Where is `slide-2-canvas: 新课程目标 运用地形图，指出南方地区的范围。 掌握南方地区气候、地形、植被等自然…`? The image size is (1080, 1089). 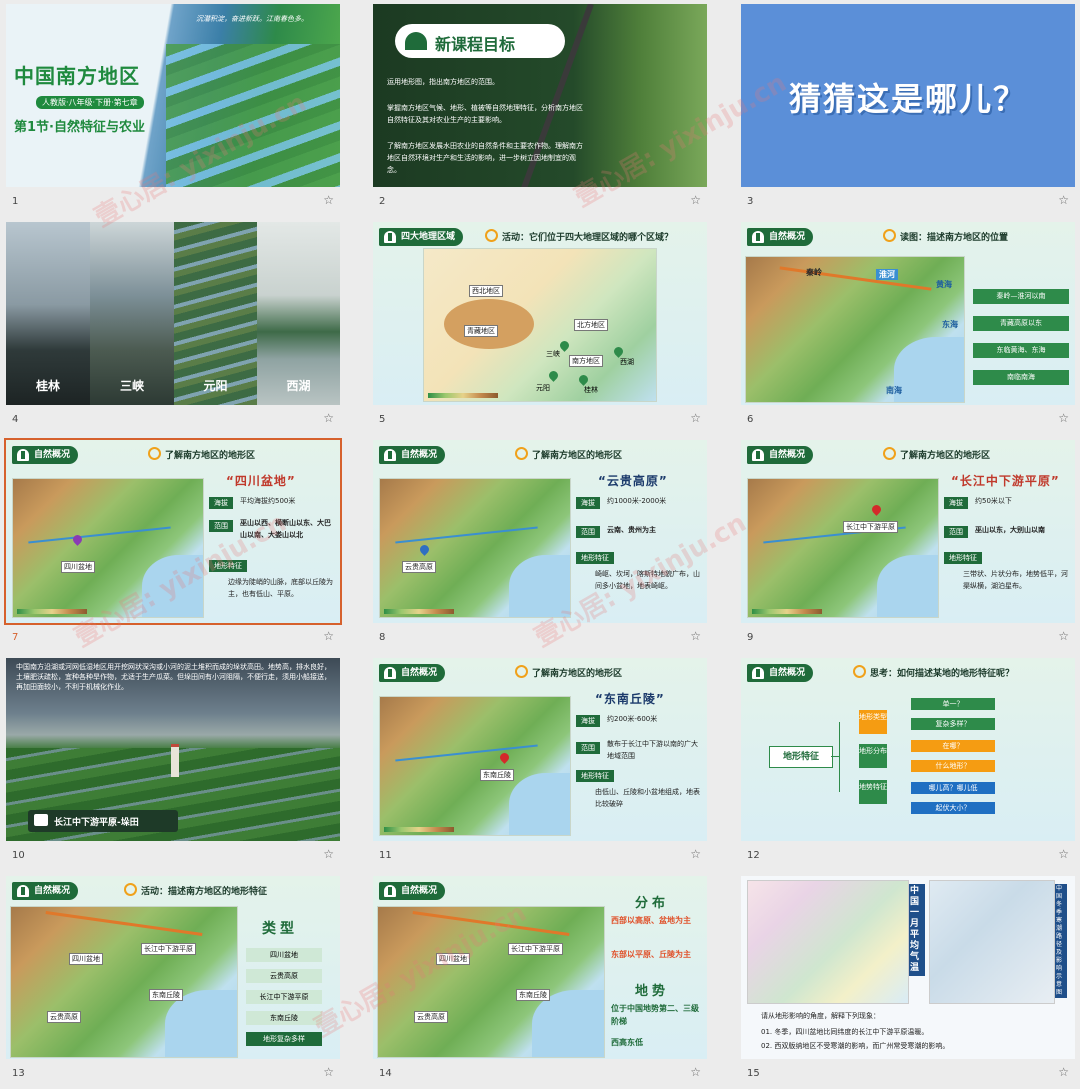 slide-2-canvas: 新课程目标 运用地形图，指出南方地区的范围。 掌握南方地区气候、地形、植被等自然… is located at coordinates (540, 95).